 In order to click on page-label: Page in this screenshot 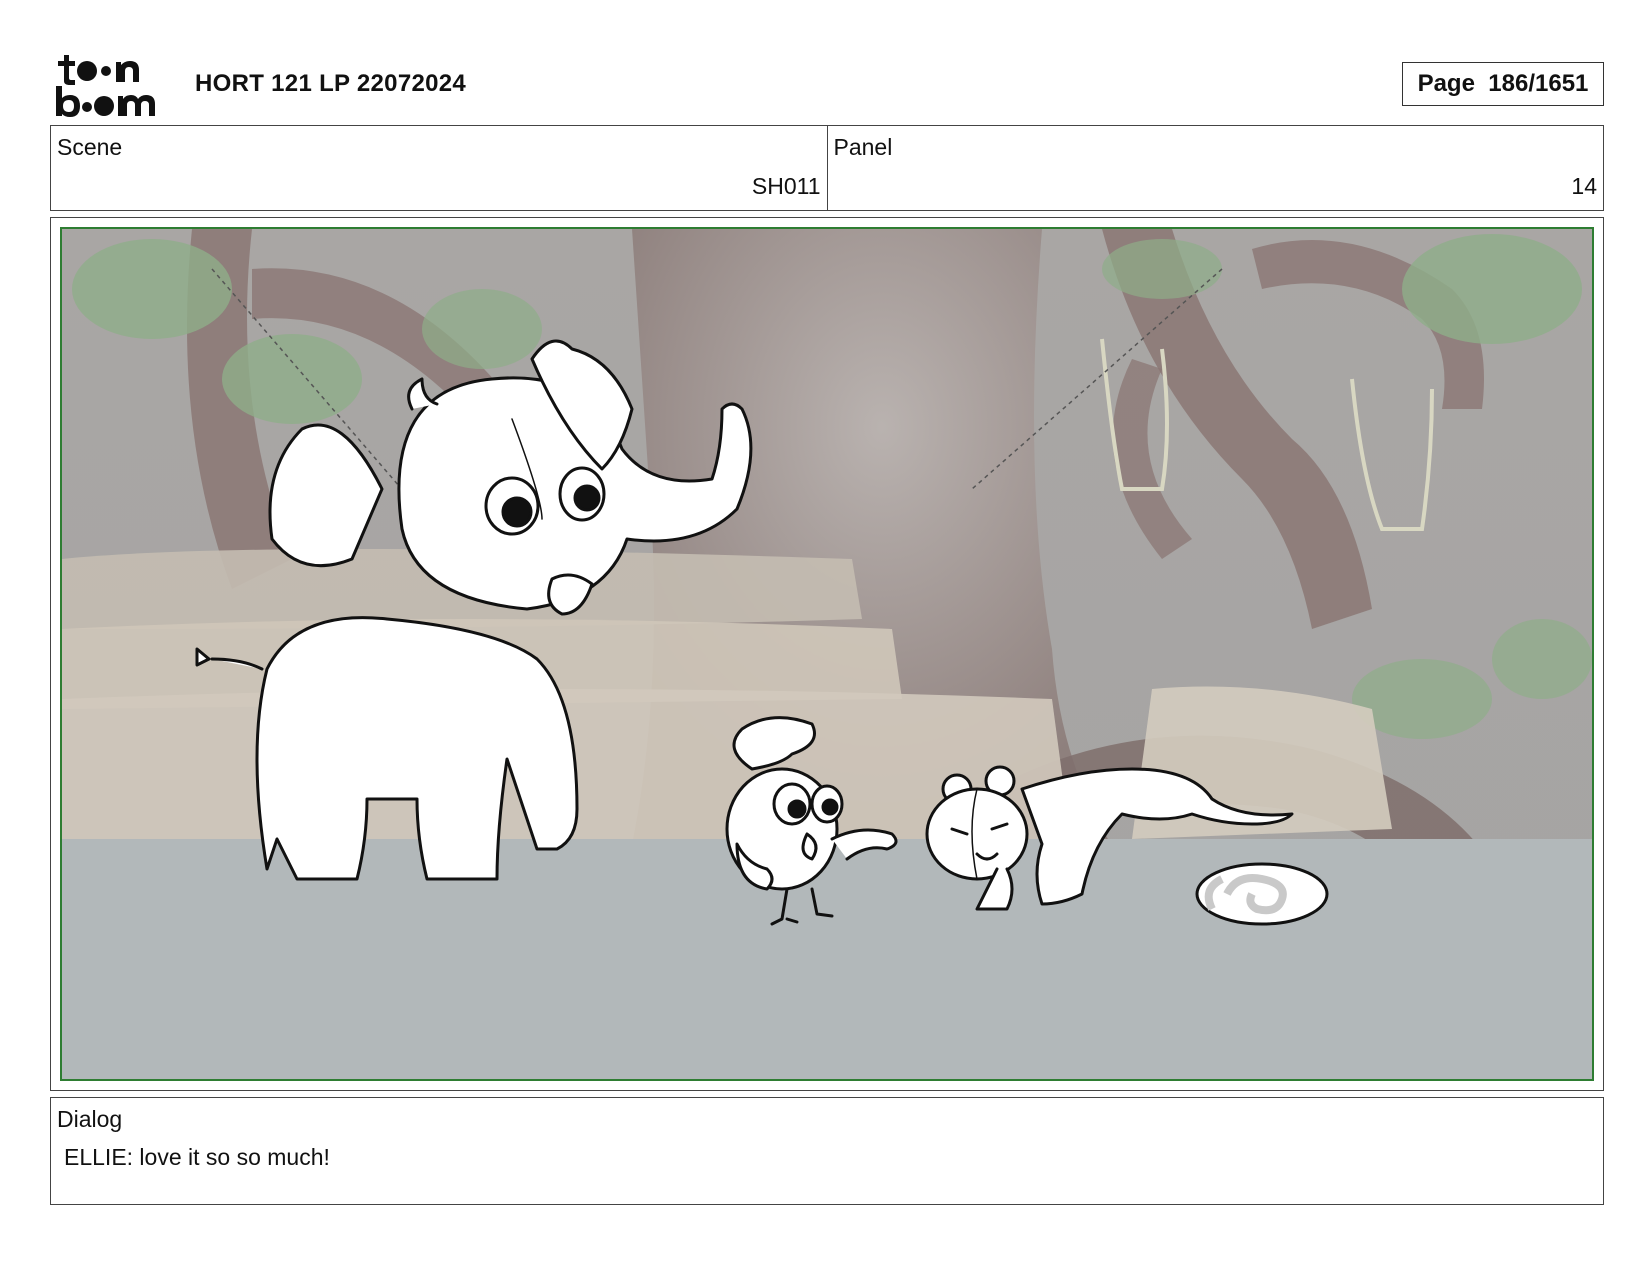, I will do `click(1446, 83)`.